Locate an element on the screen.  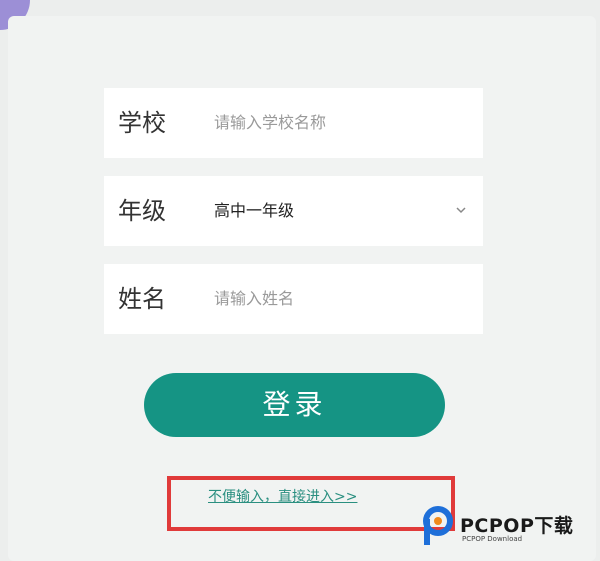
grade-label: 年级 is located at coordinates (142, 211).